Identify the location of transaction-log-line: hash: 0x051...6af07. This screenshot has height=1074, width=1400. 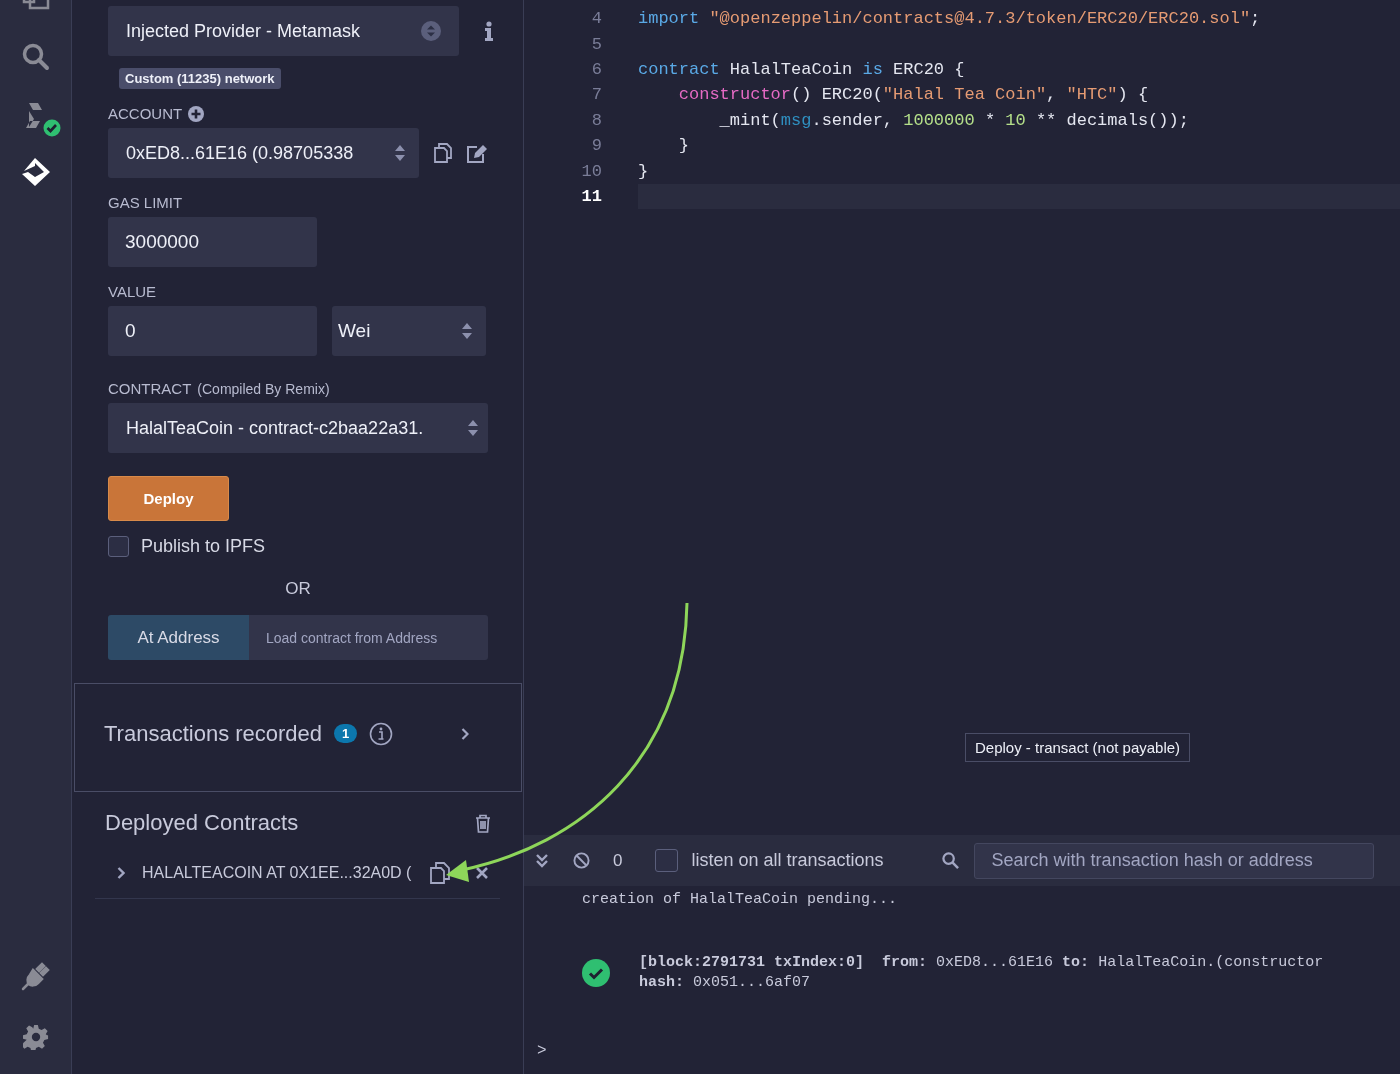
(725, 983).